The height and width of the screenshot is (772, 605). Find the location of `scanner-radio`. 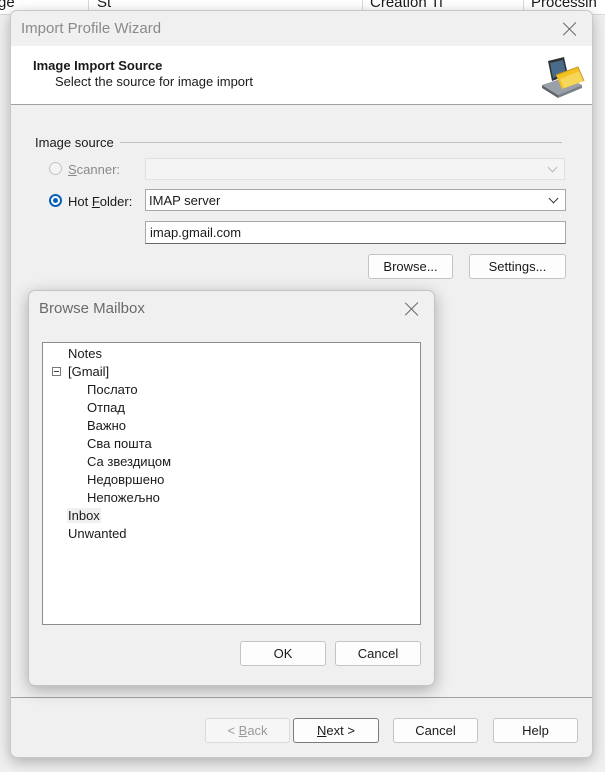

scanner-radio is located at coordinates (55, 168).